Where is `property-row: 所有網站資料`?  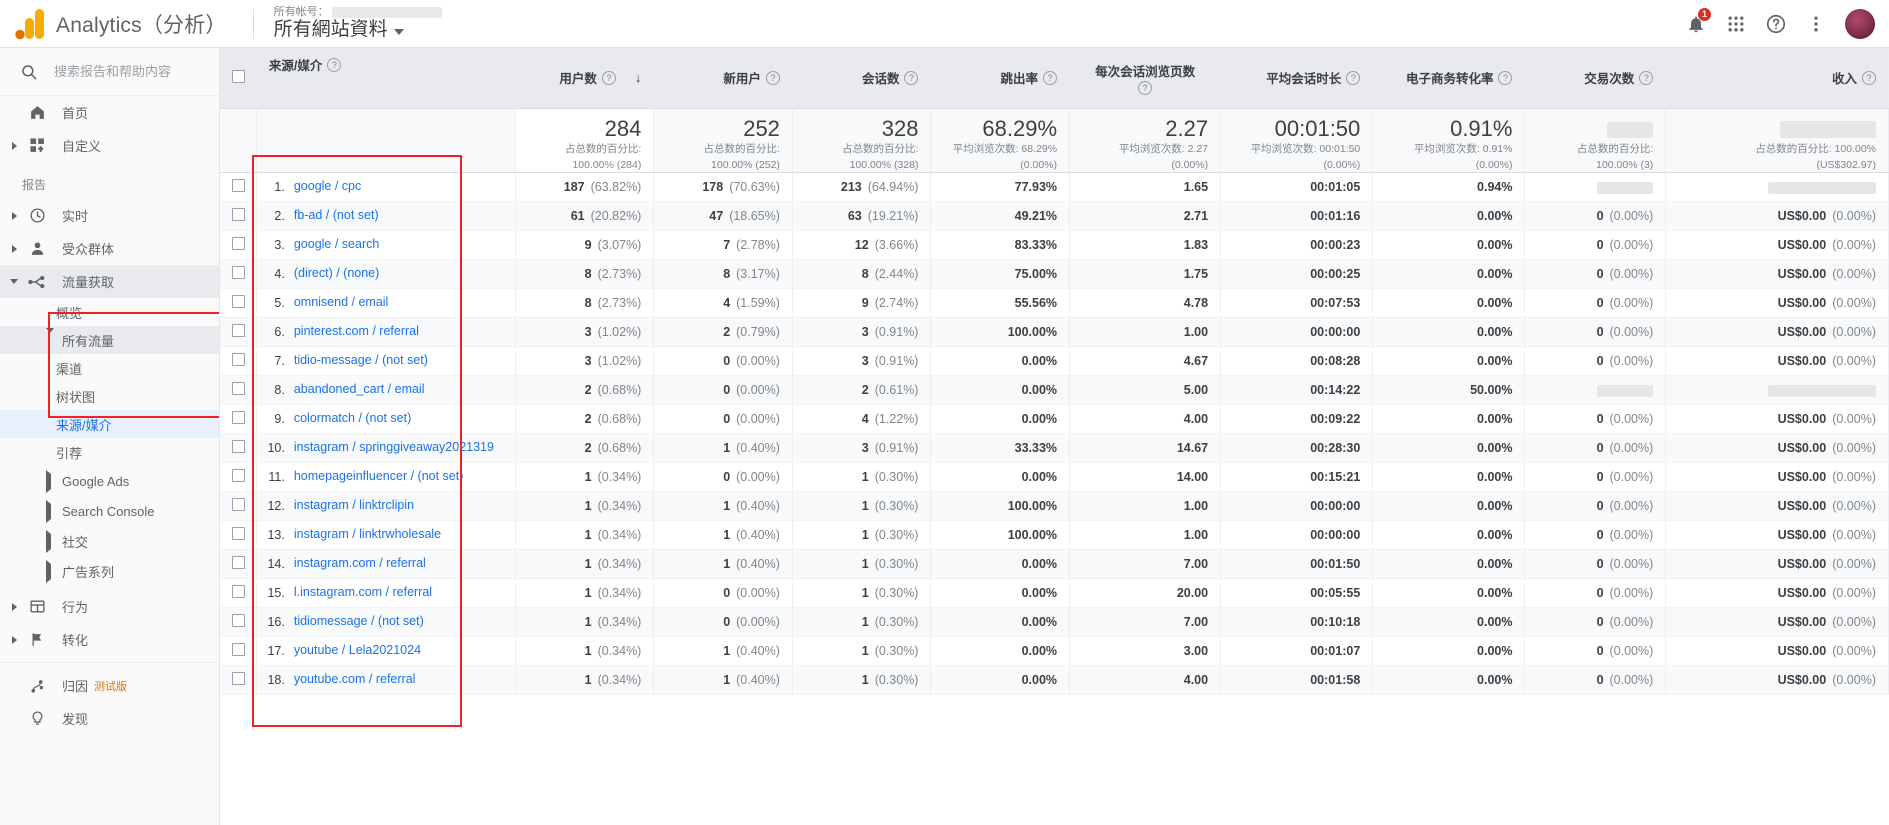
property-row: 所有網站資料 is located at coordinates (358, 30).